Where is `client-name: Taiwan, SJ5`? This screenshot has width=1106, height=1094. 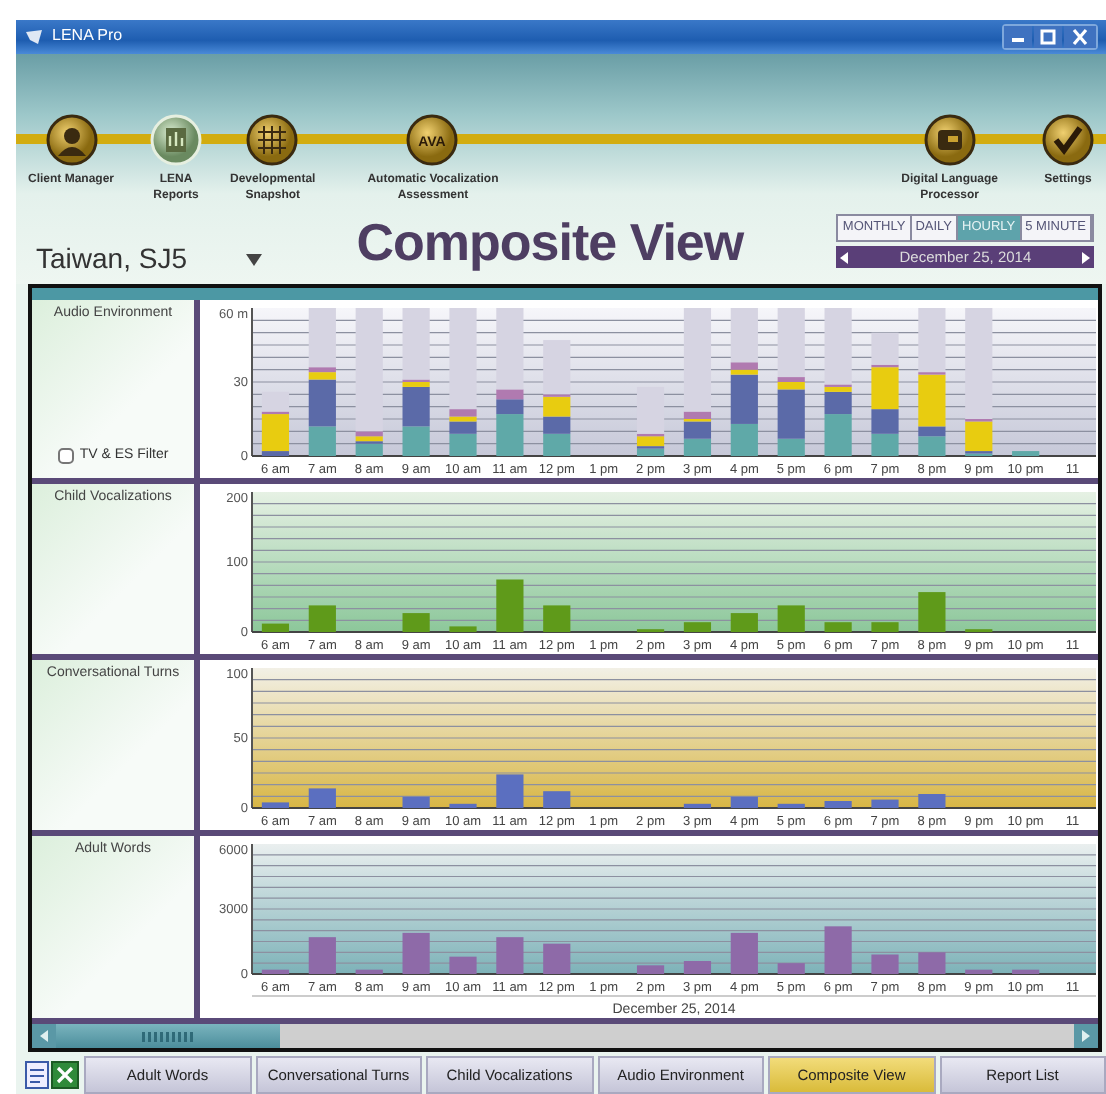
client-name: Taiwan, SJ5 is located at coordinates (111, 259).